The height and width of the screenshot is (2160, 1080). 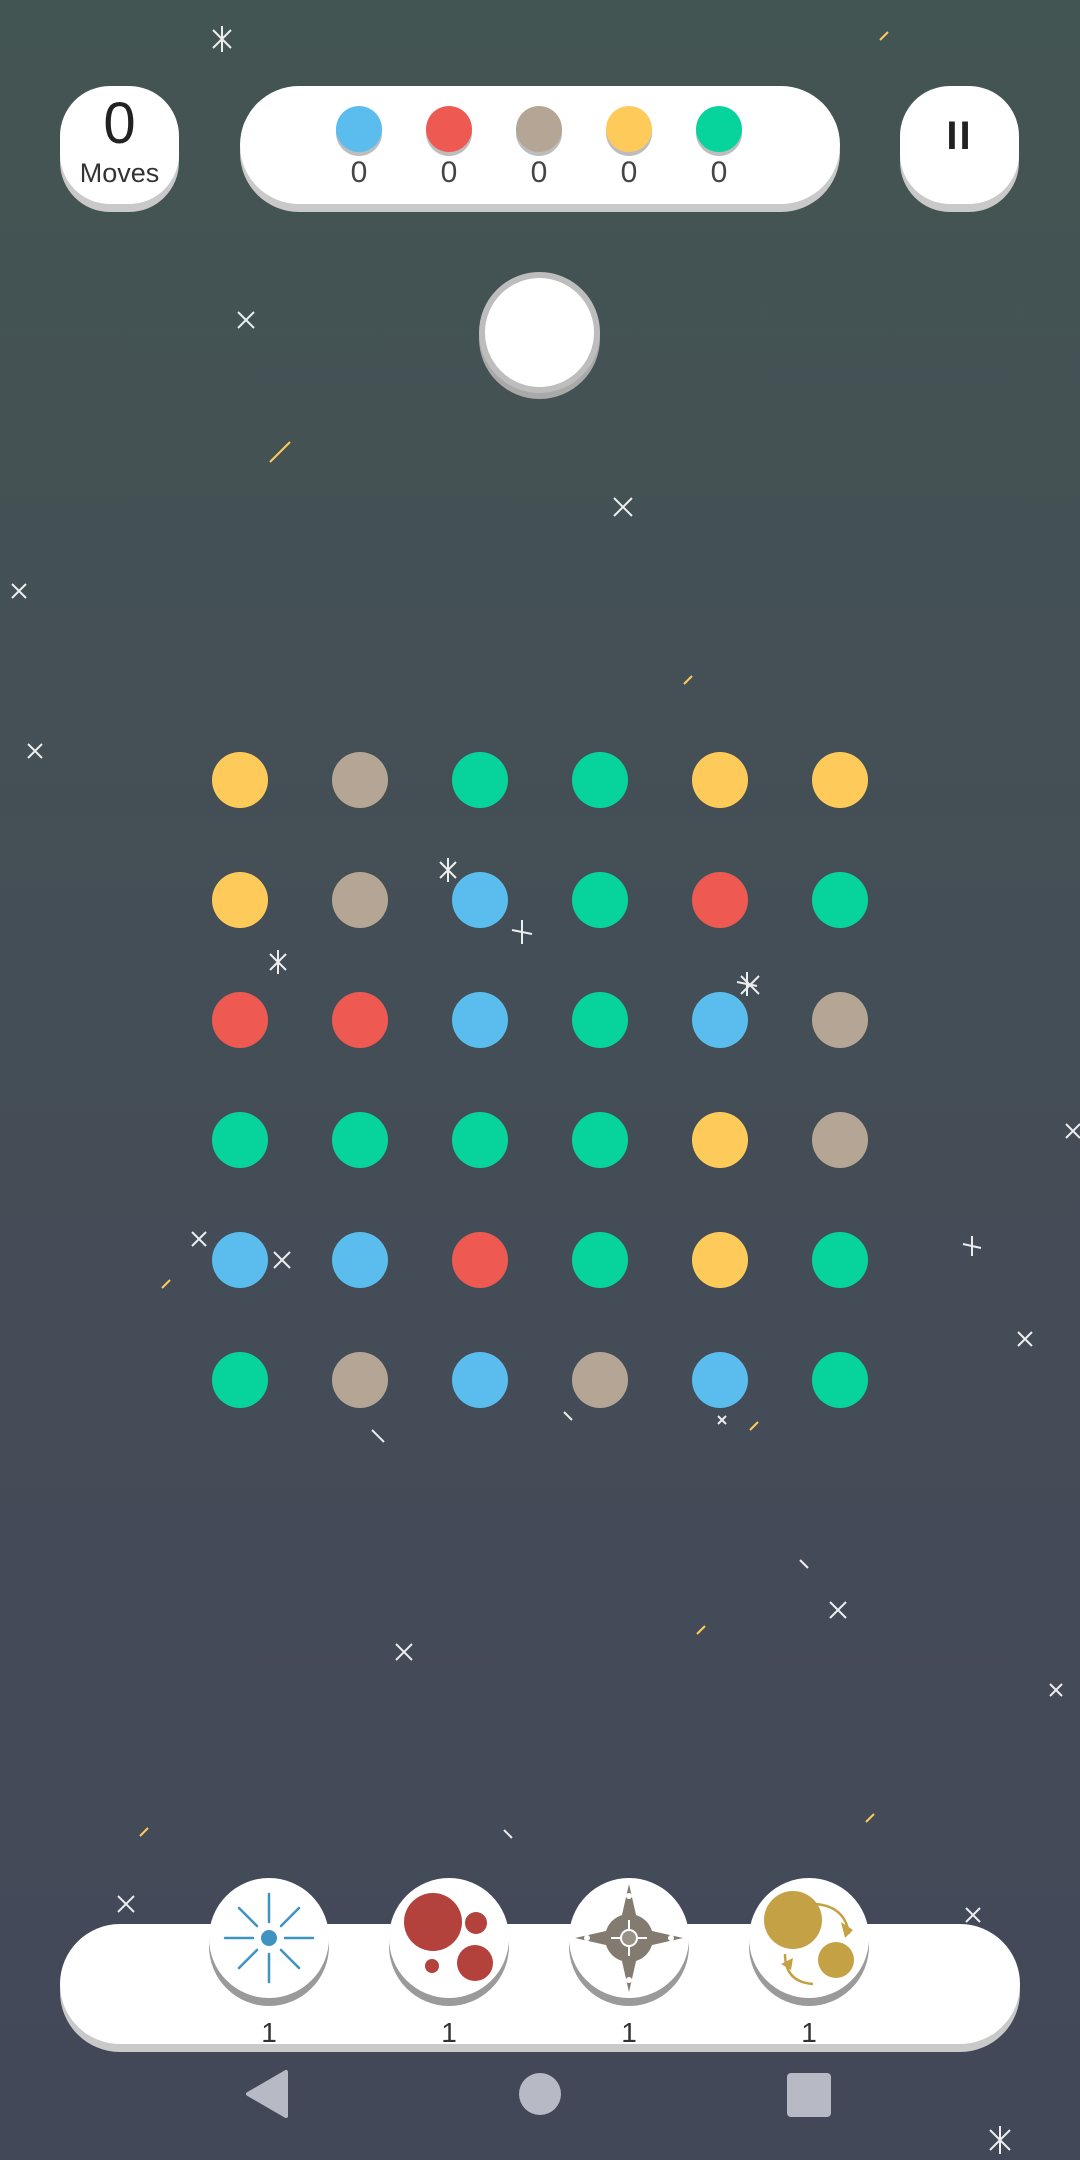 I want to click on back-icon, so click(x=267, y=2094).